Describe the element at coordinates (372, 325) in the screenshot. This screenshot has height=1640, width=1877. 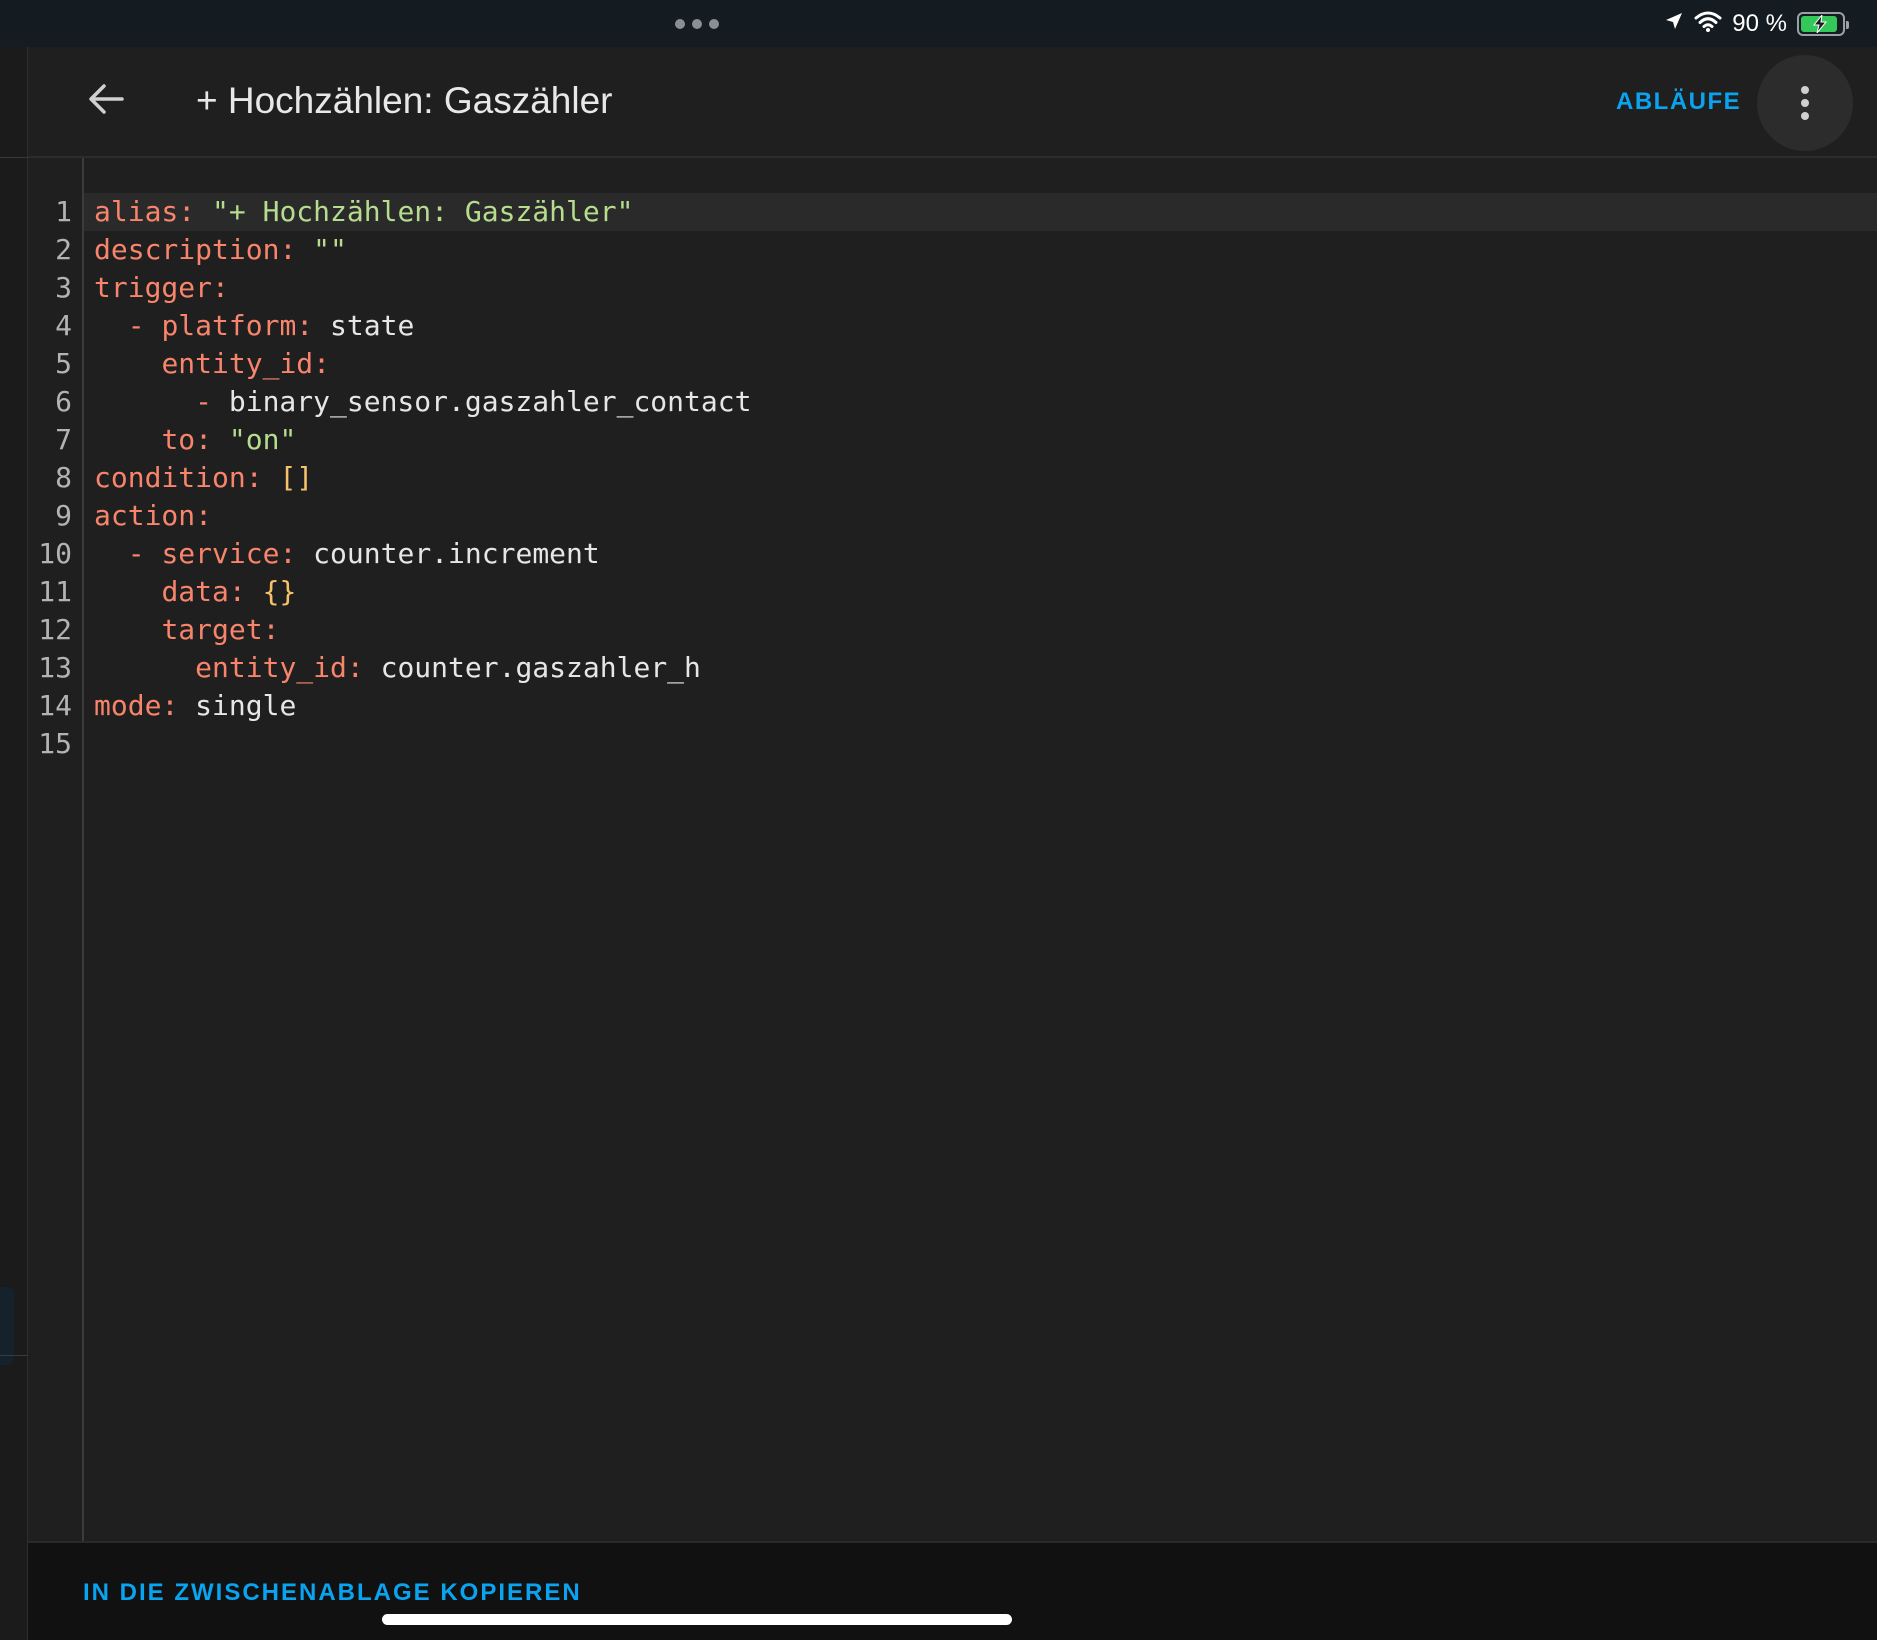
I see `code-token: state` at that location.